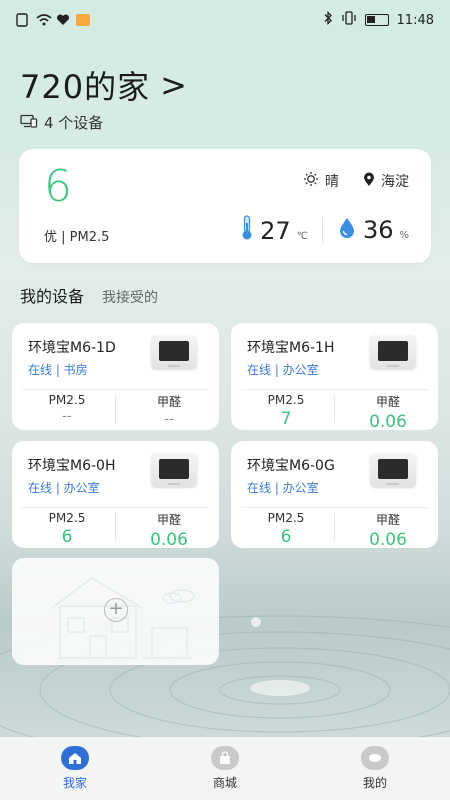 This screenshot has height=800, width=450. I want to click on bottom-navigation: 我家 商城 我的, so click(225, 768).